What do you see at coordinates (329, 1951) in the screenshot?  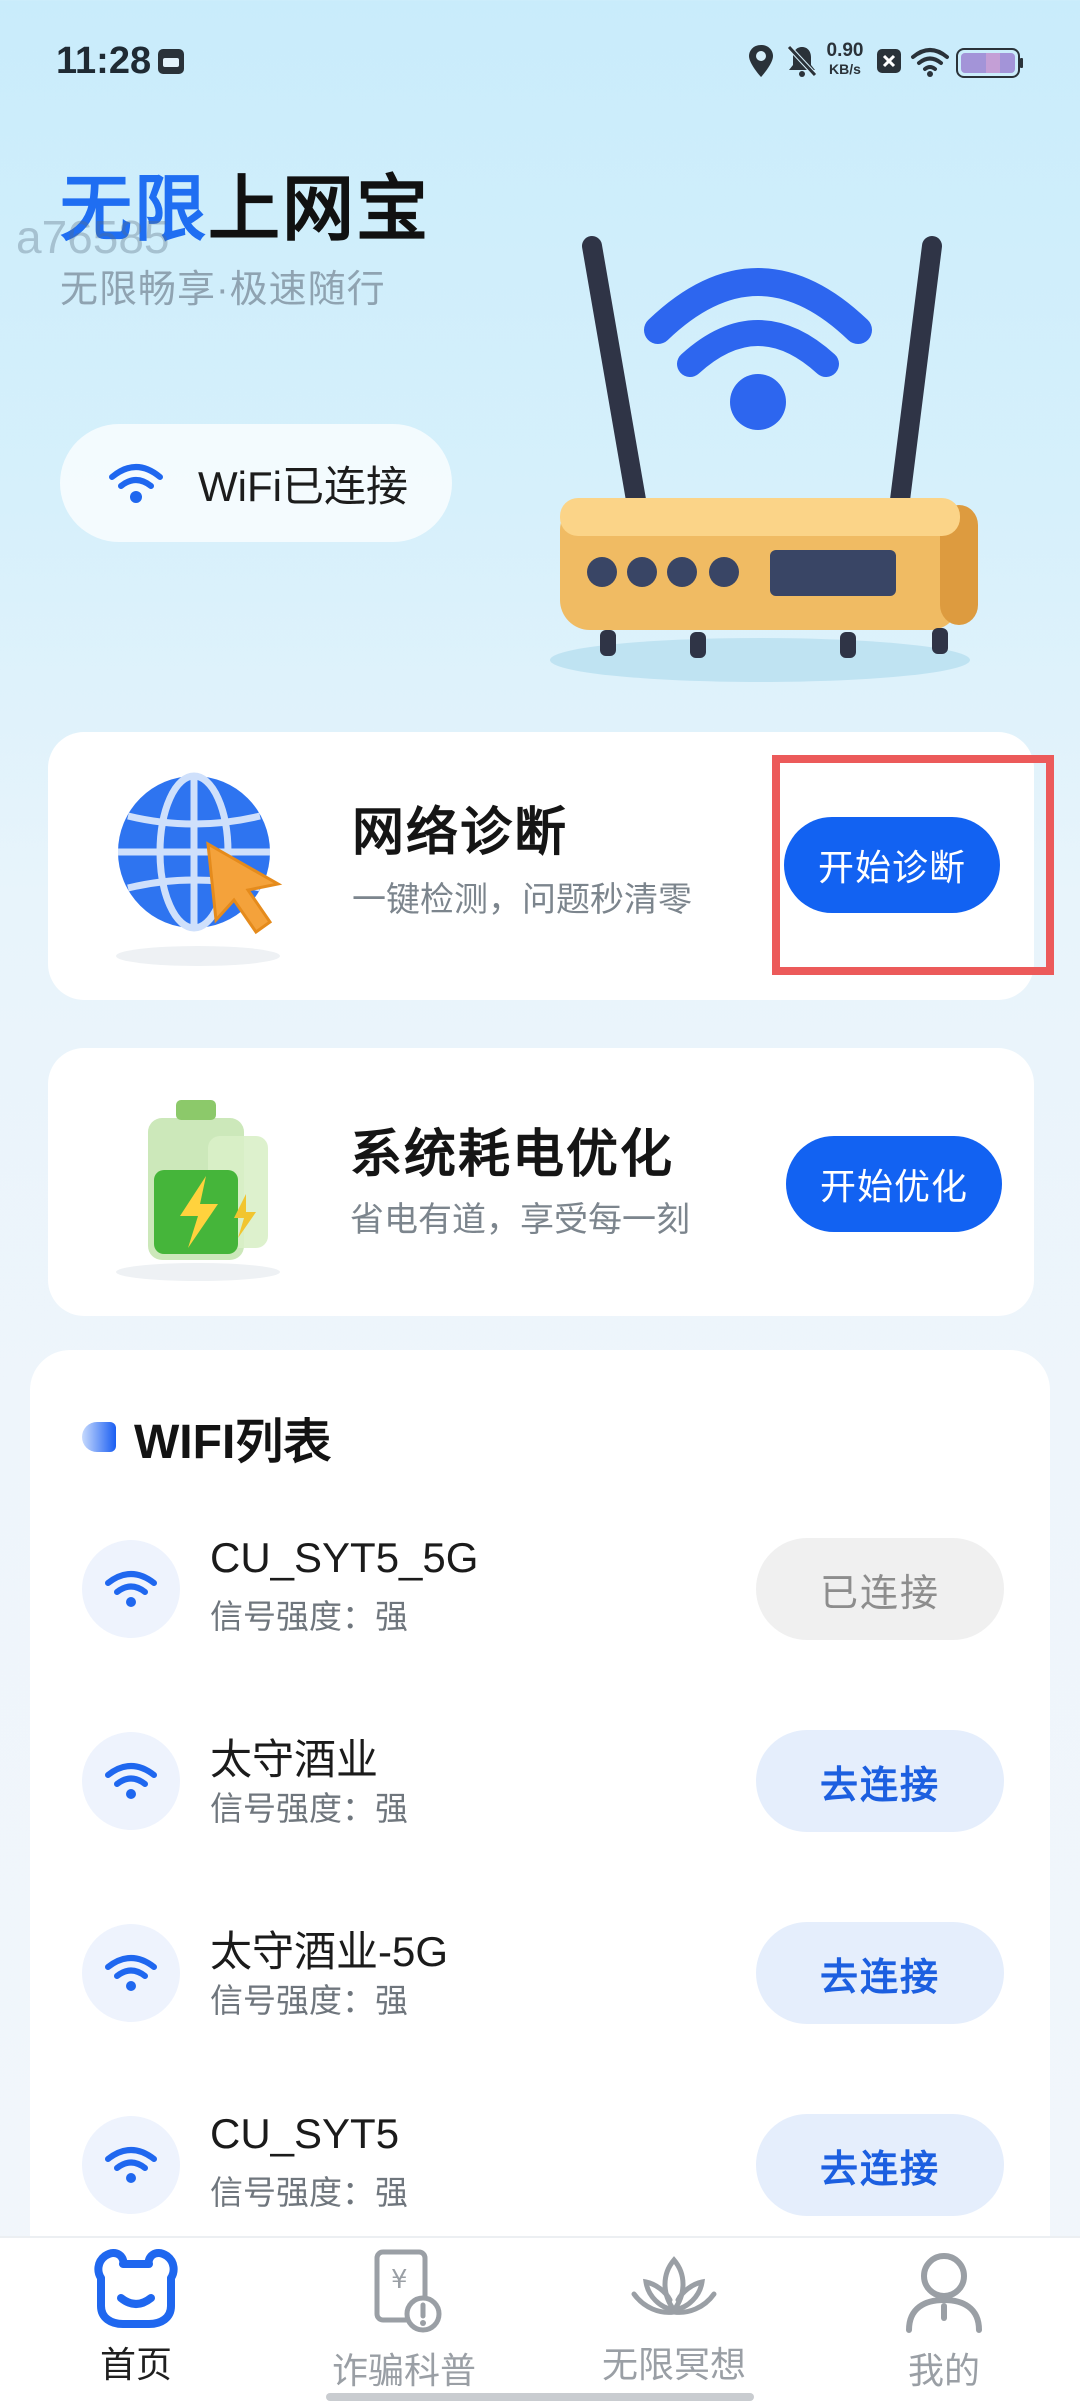 I see `wifi-name: 太守酒业-5G` at bounding box center [329, 1951].